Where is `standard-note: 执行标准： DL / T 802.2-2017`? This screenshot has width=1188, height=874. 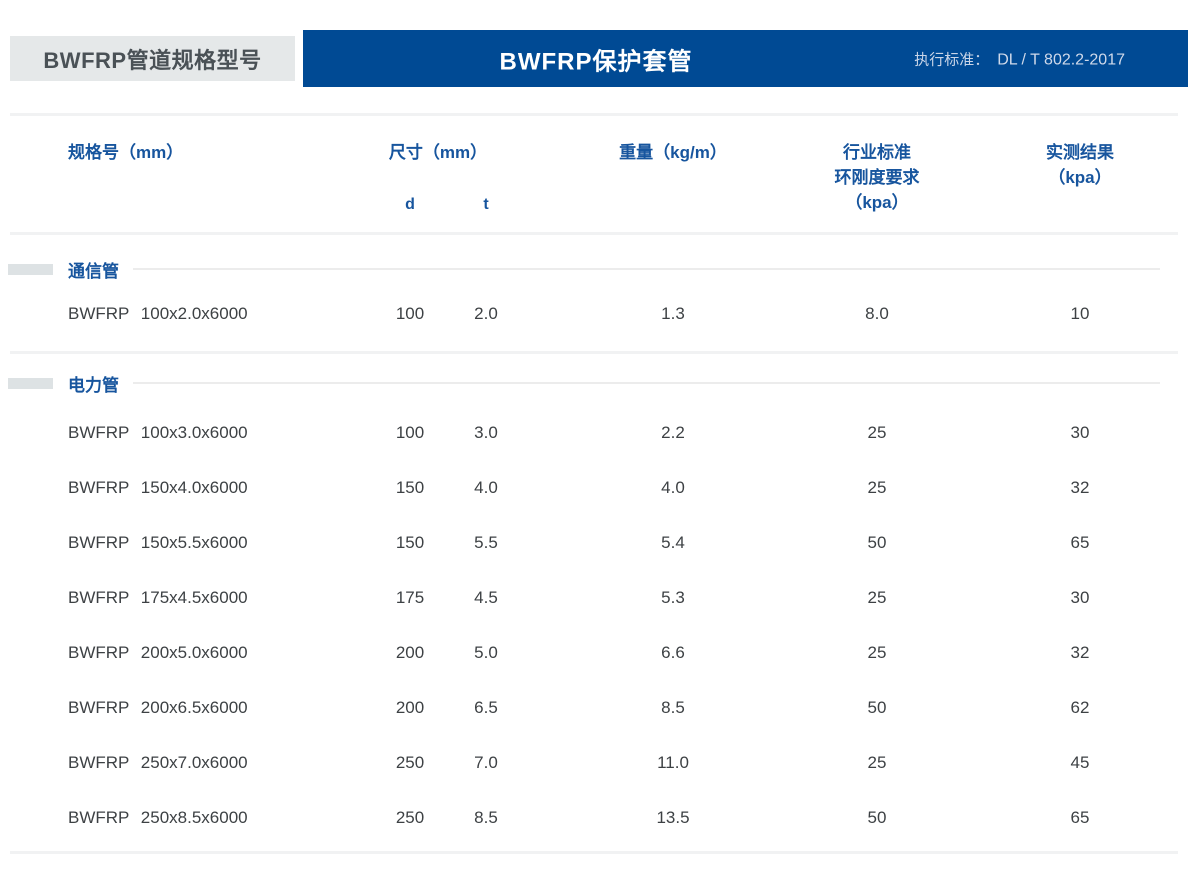 standard-note: 执行标准： DL / T 802.2-2017 is located at coordinates (1019, 58).